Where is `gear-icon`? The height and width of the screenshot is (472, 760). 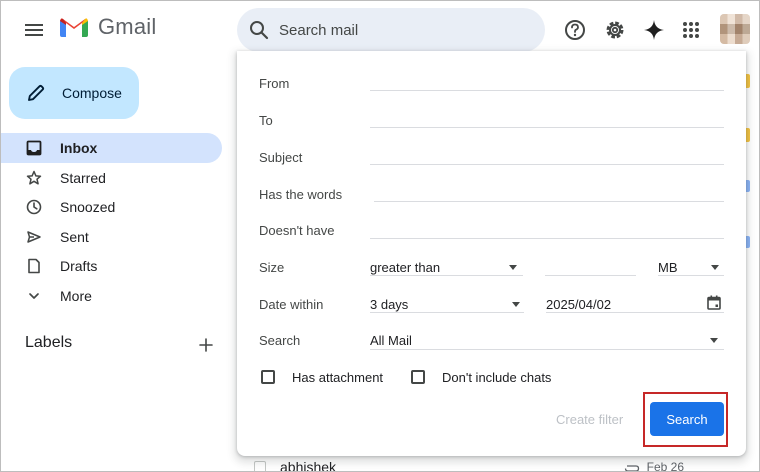
gear-icon is located at coordinates (615, 30).